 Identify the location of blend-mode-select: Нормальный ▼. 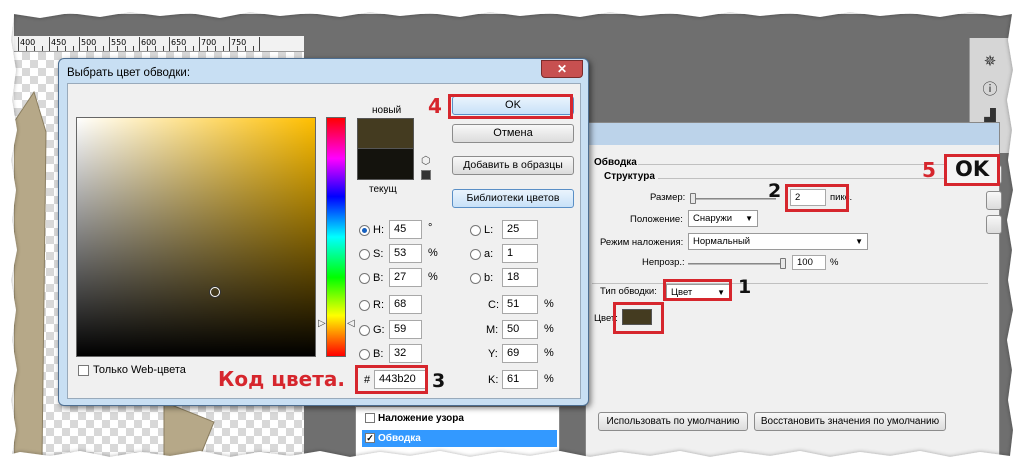
(778, 241).